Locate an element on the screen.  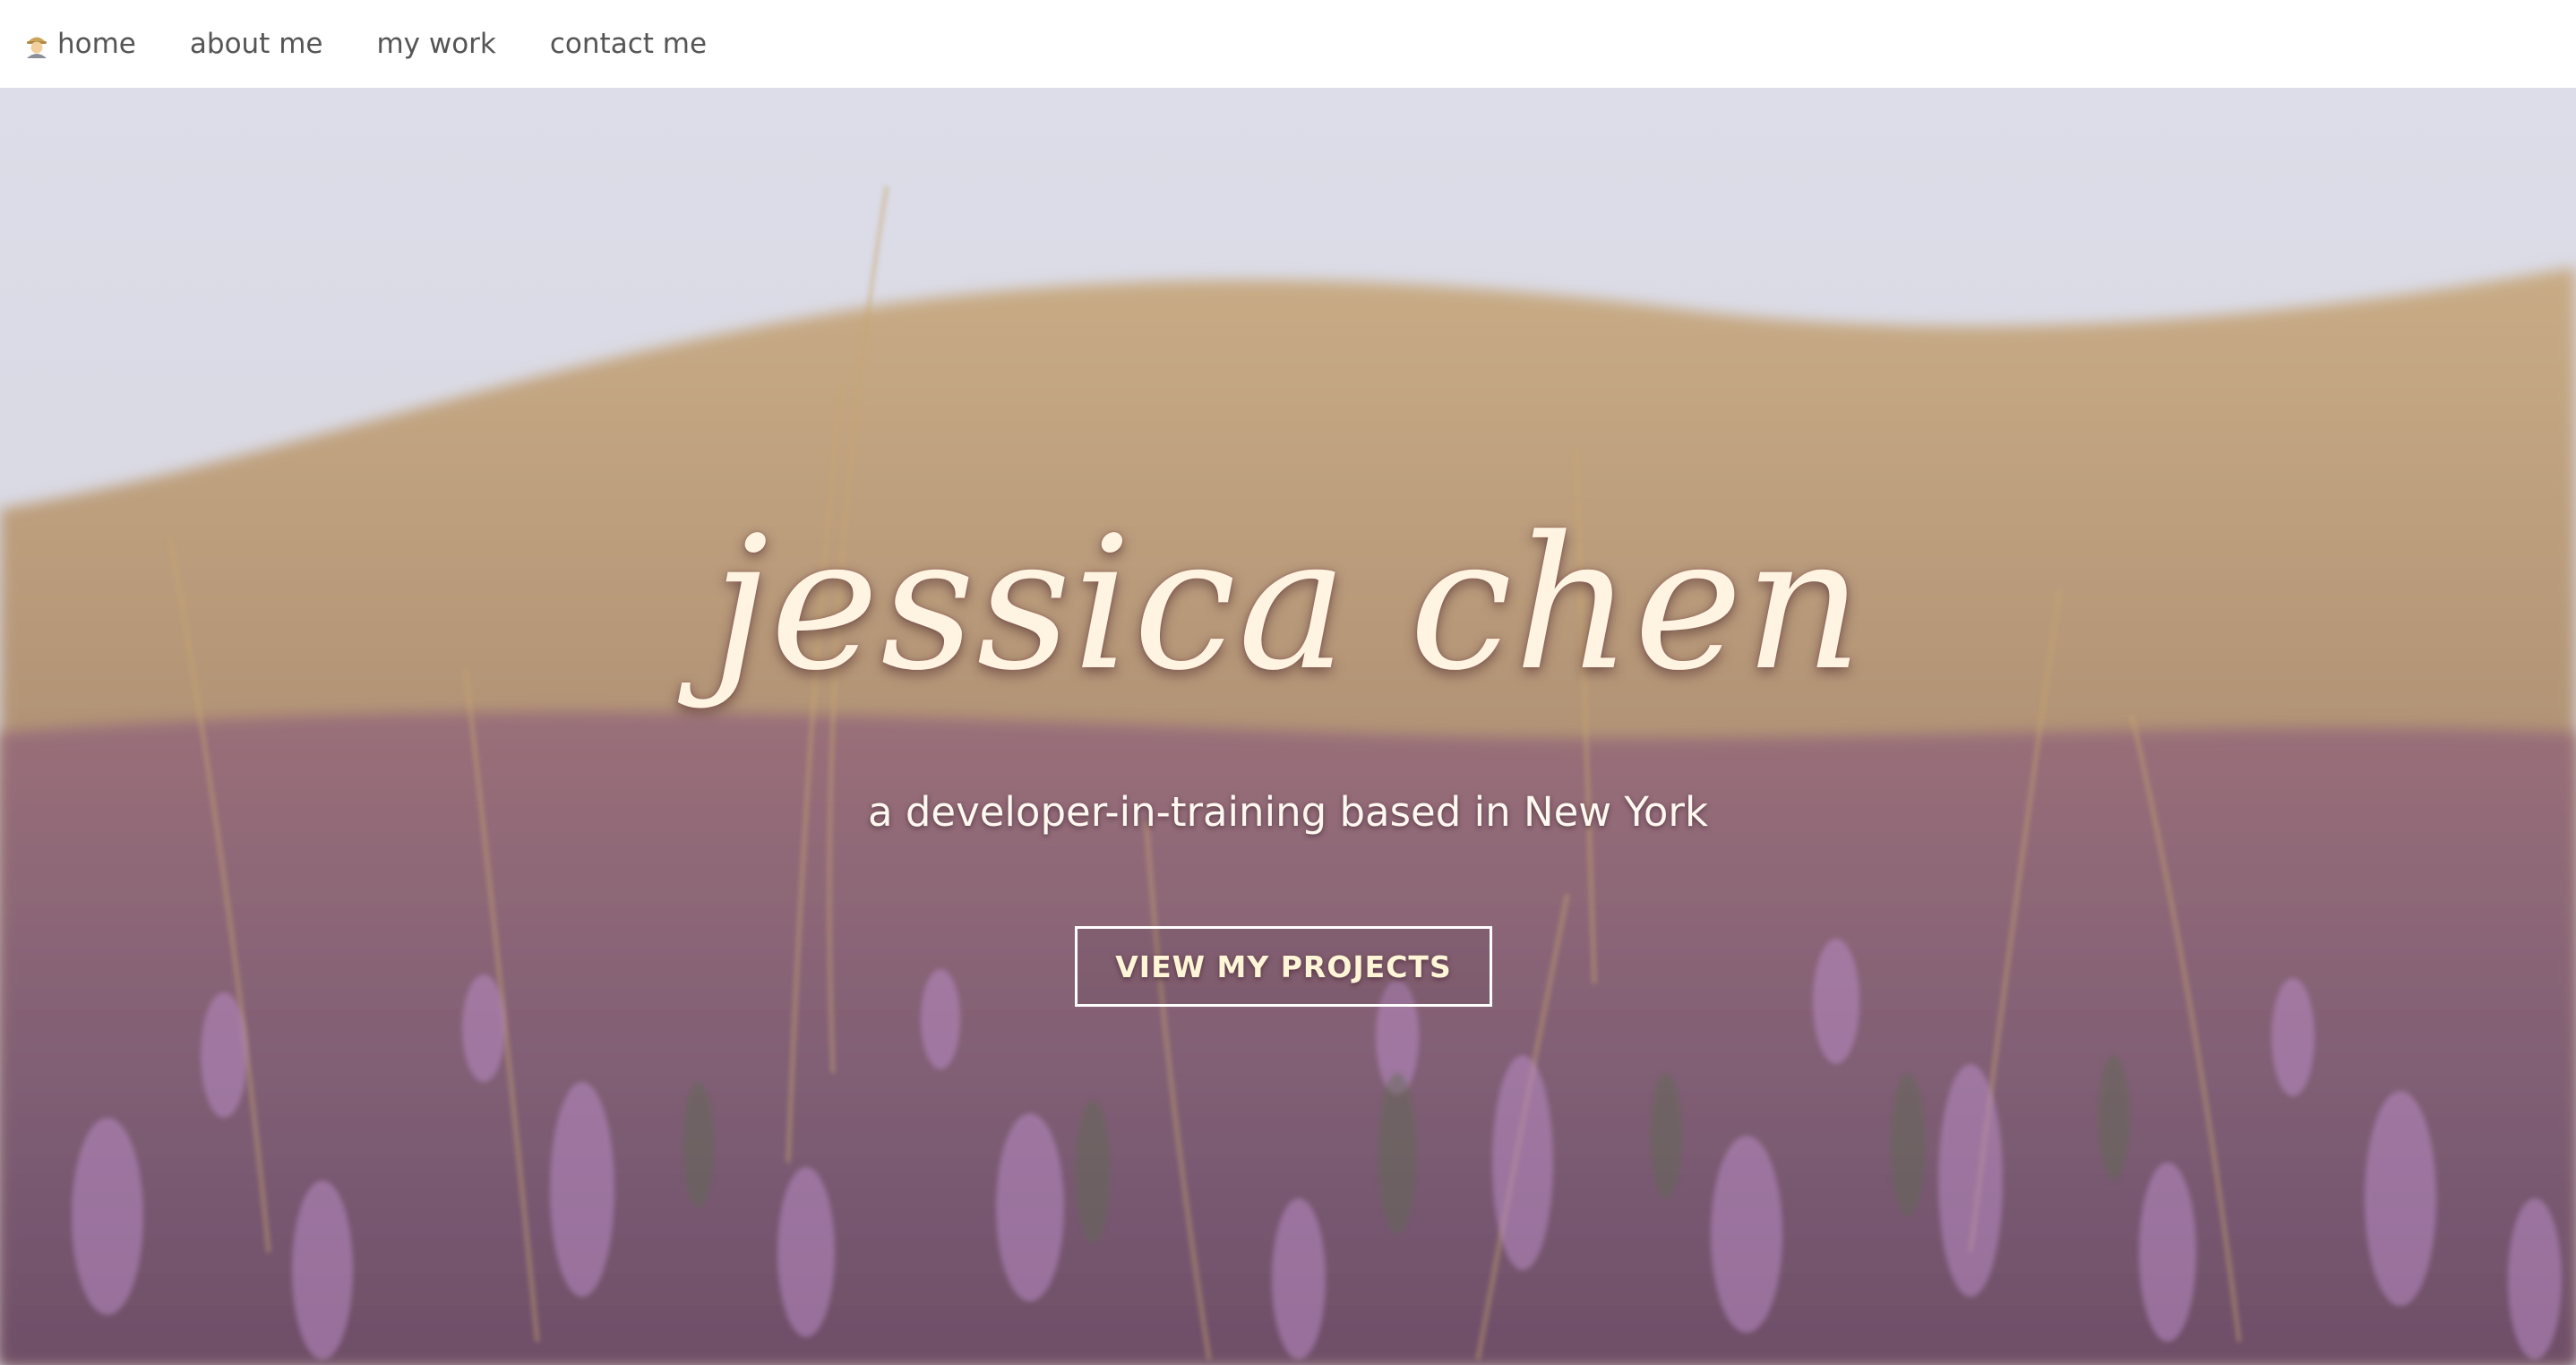
nav-home-label: home is located at coordinates (96, 44).